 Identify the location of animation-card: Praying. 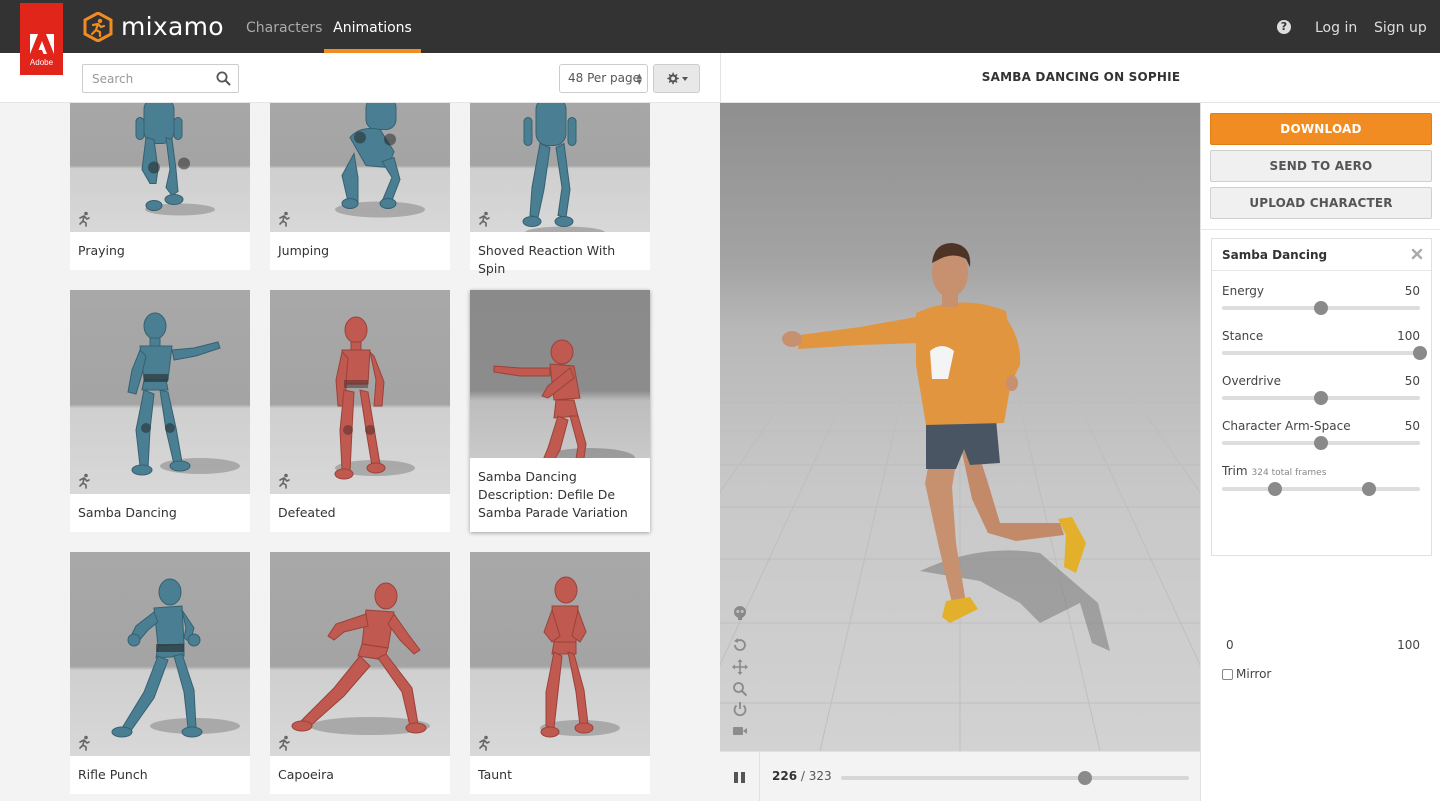
(160, 175).